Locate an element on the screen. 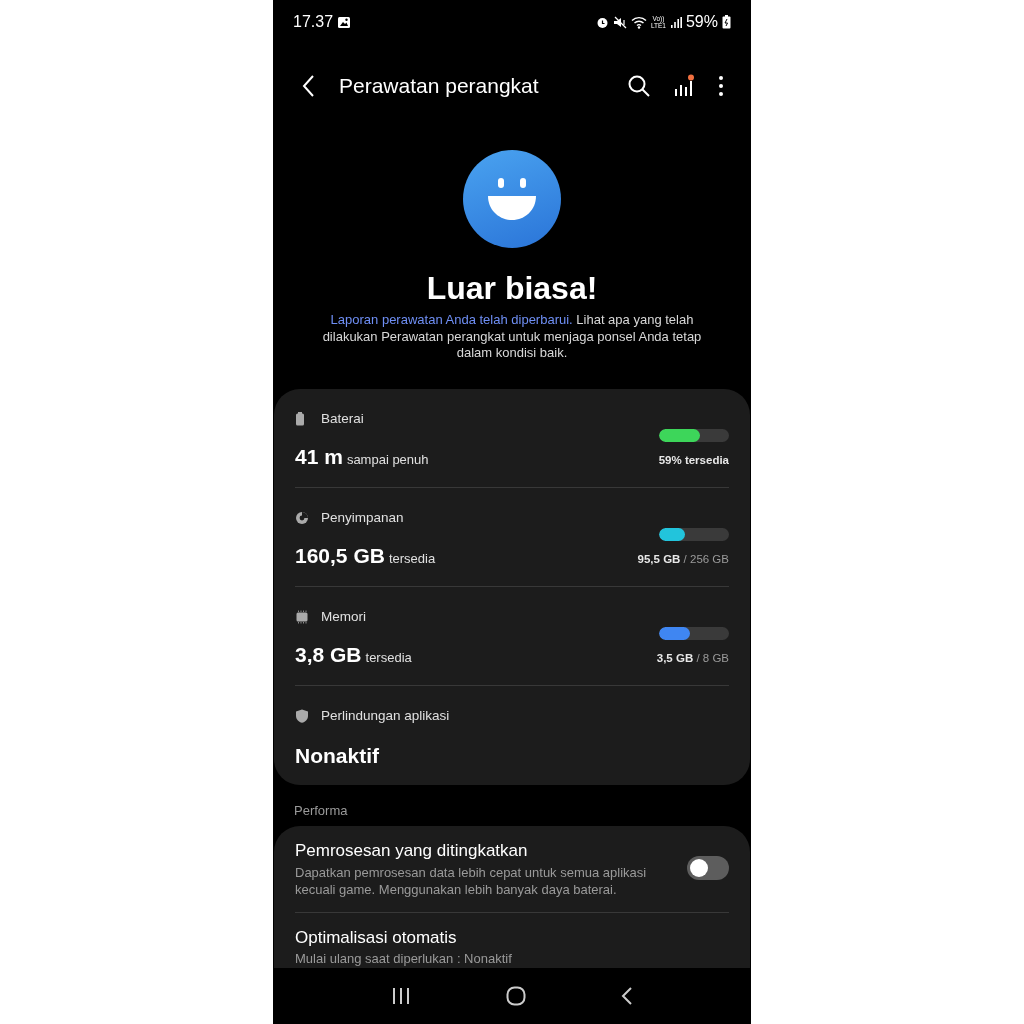 This screenshot has width=1024, height=1024. shield-icon is located at coordinates (302, 715).